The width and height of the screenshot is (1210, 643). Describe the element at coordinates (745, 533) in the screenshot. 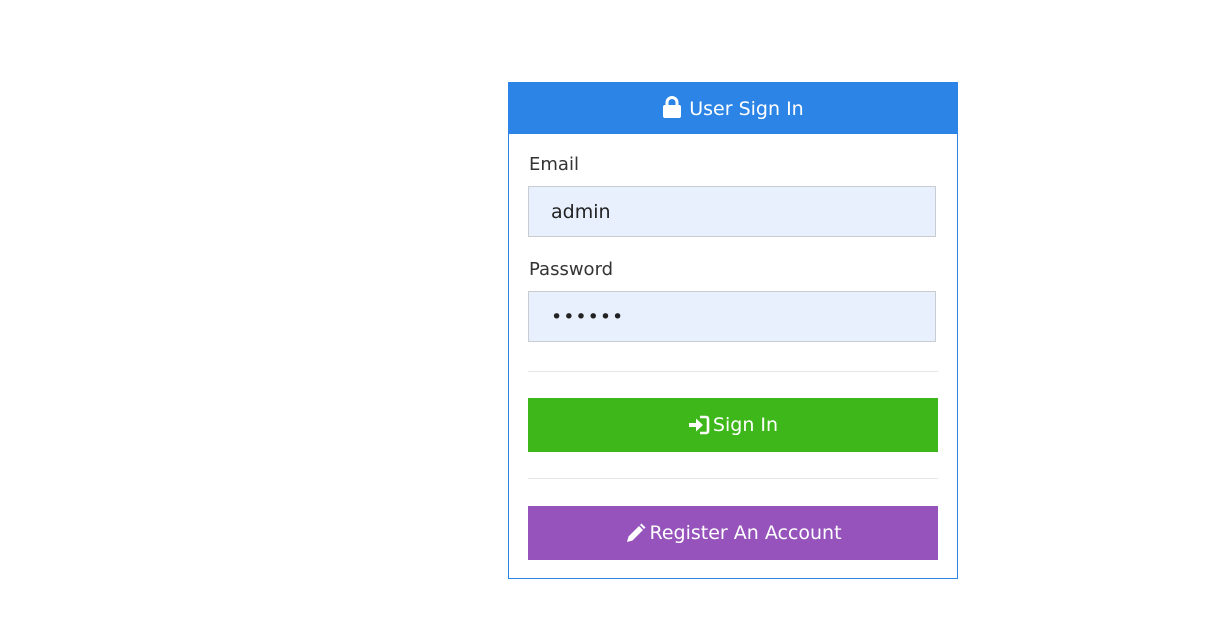

I see `register-label: Register An Account` at that location.